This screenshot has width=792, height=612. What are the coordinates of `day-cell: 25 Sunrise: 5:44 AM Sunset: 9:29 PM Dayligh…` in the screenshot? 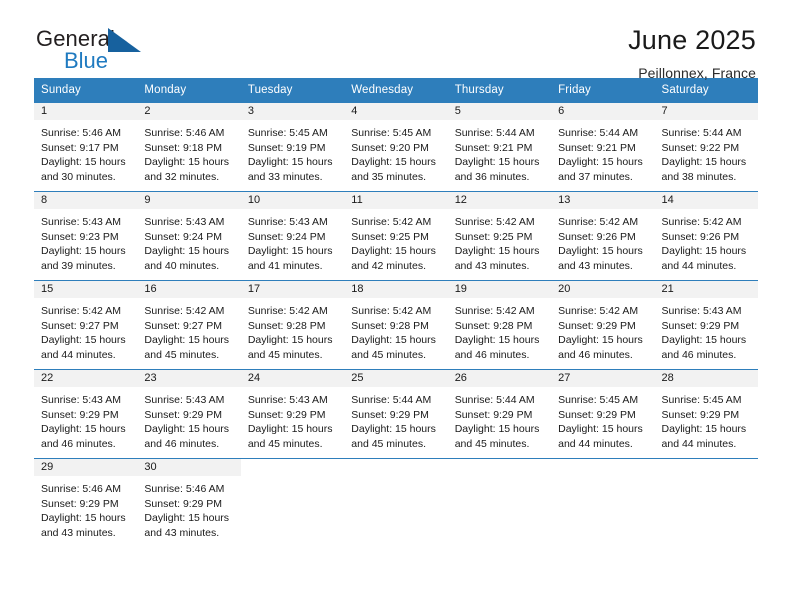 It's located at (396, 414).